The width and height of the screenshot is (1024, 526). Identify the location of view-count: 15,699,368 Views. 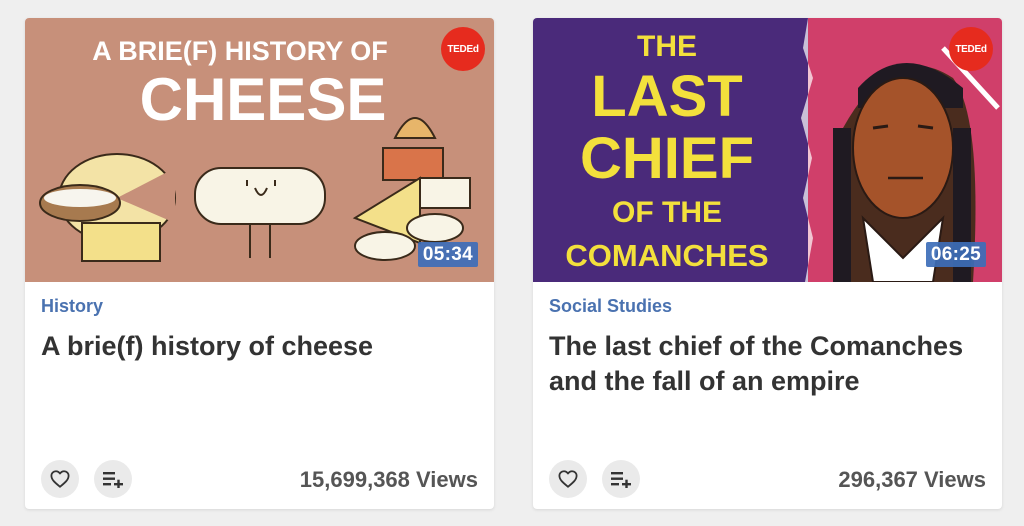
(388, 479).